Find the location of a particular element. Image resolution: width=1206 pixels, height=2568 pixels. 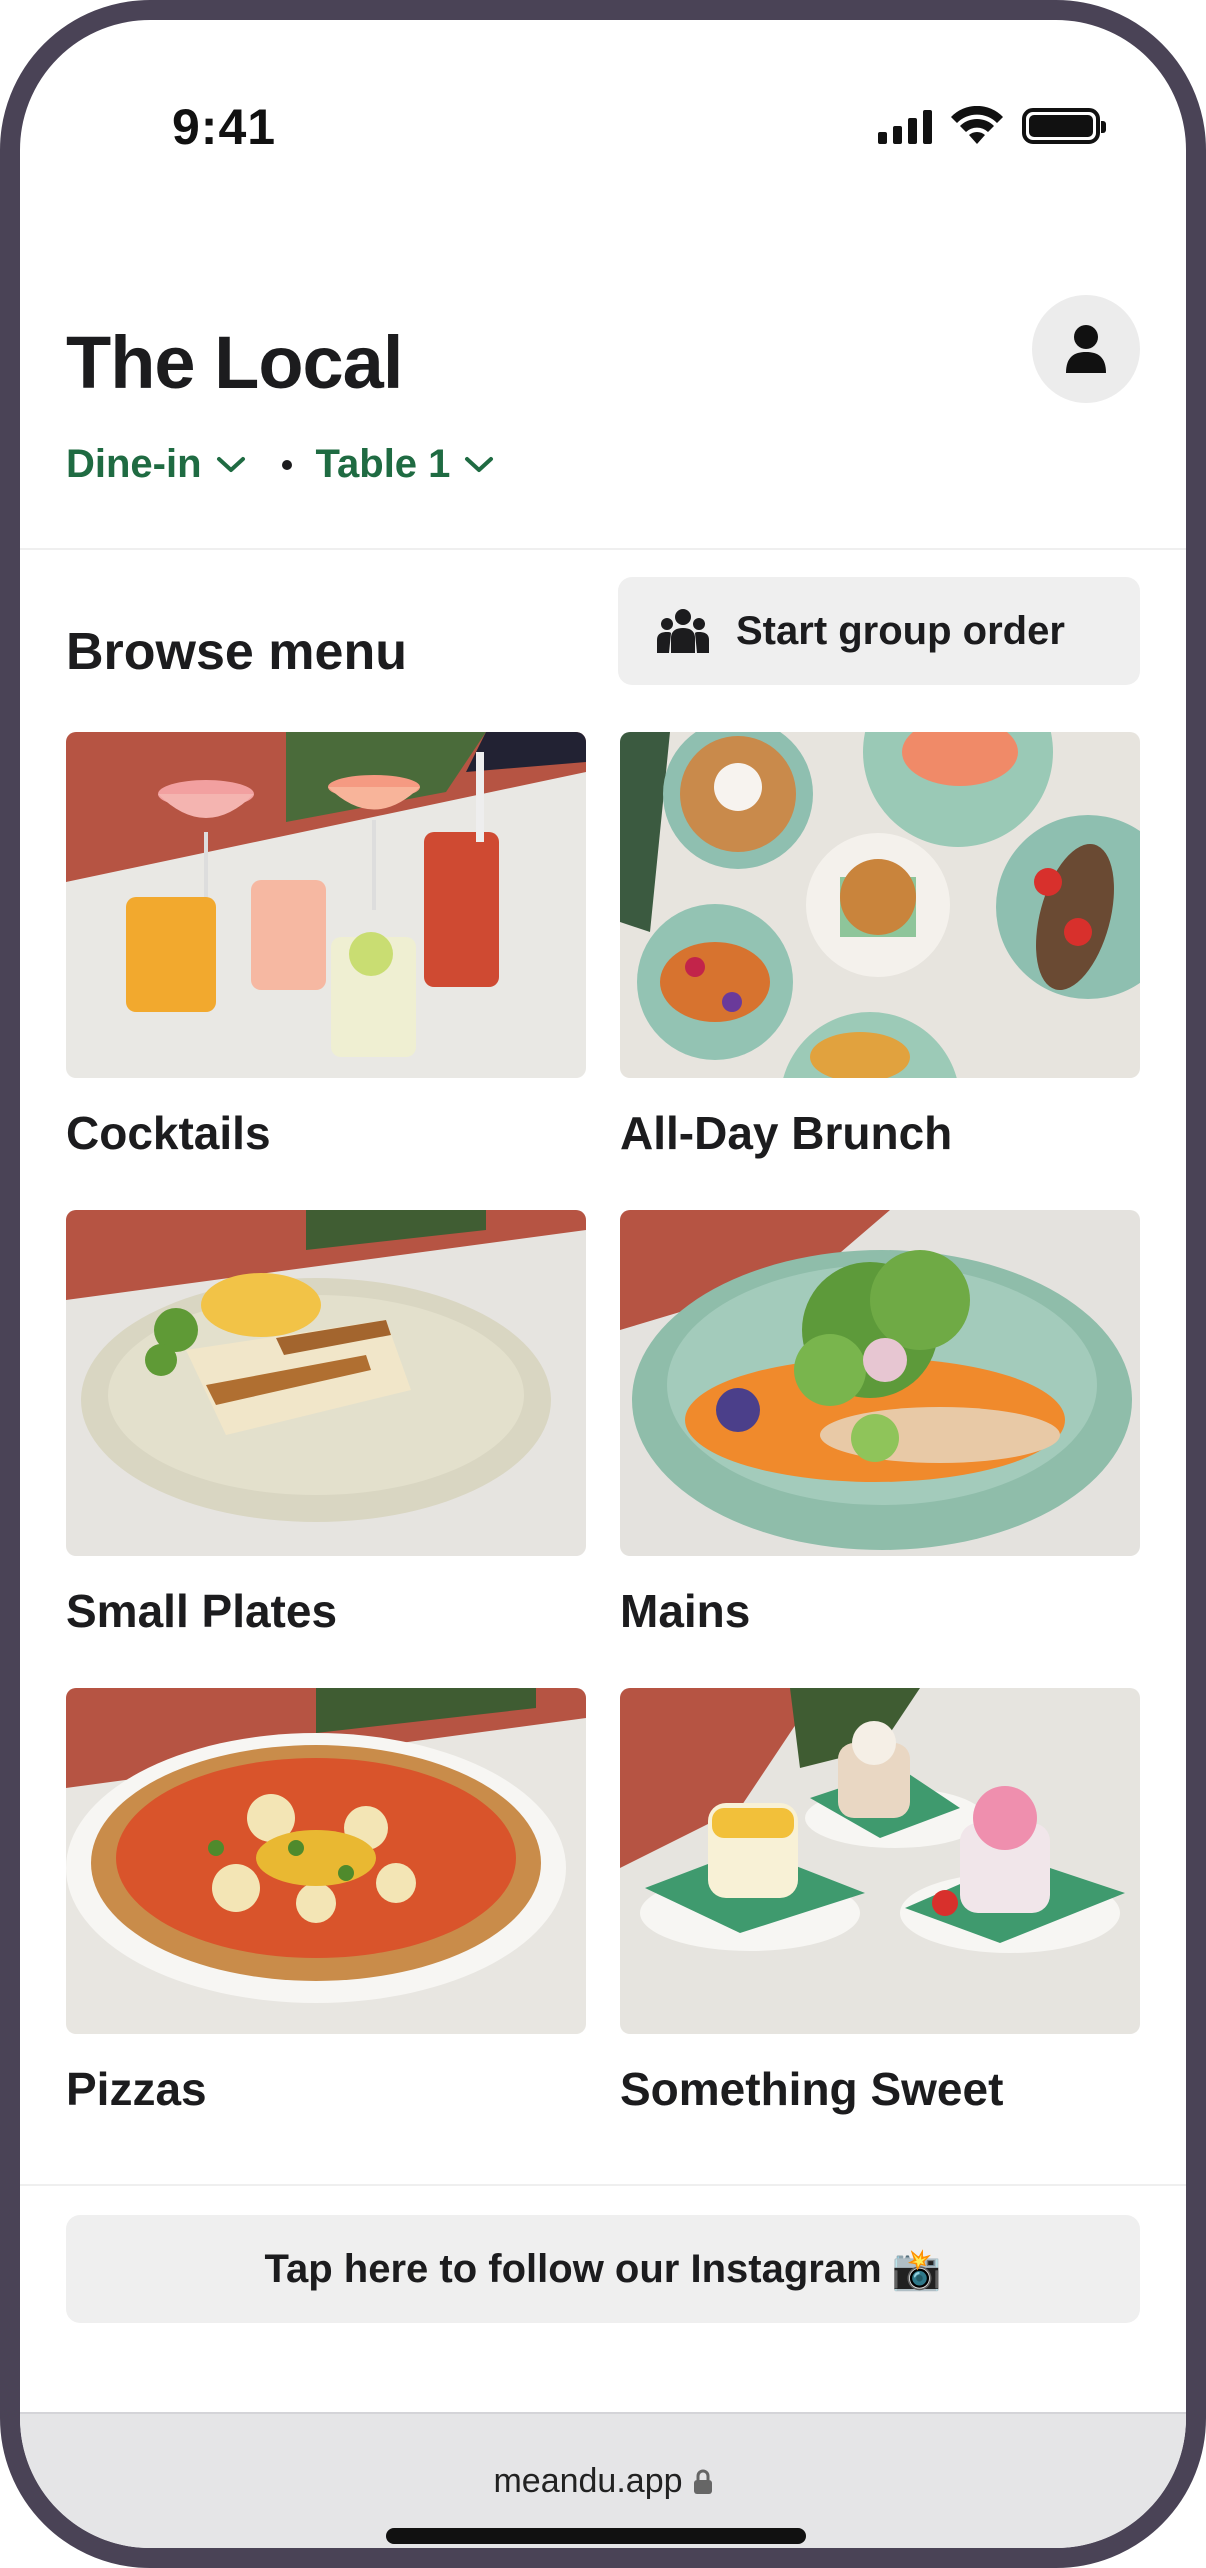

category-label: Small Plates is located at coordinates (202, 1611).